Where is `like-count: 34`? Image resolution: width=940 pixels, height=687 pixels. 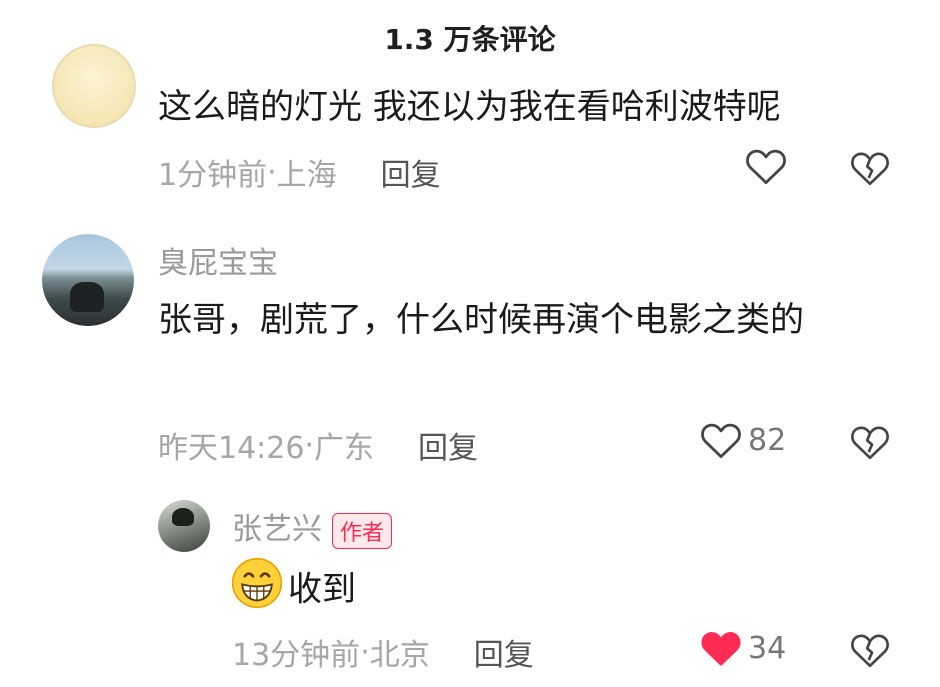
like-count: 34 is located at coordinates (767, 648).